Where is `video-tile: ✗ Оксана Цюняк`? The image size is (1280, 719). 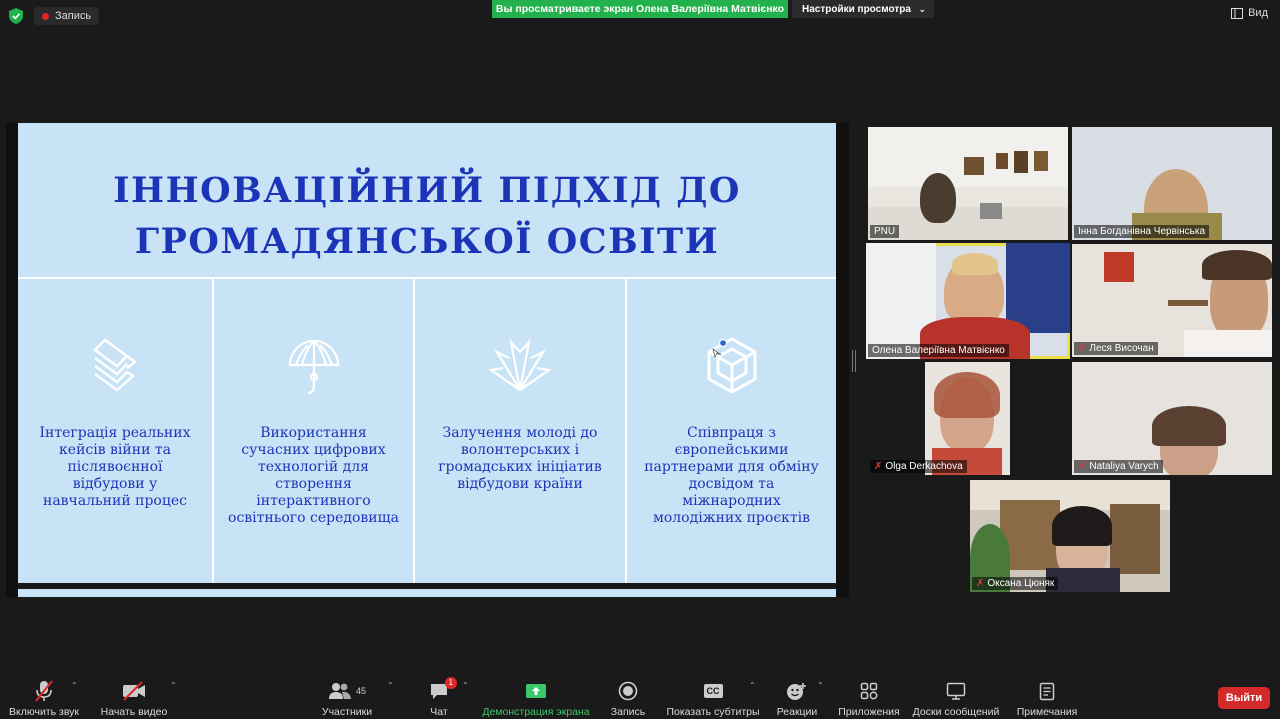
video-tile: ✗ Оксана Цюняк is located at coordinates (1070, 536).